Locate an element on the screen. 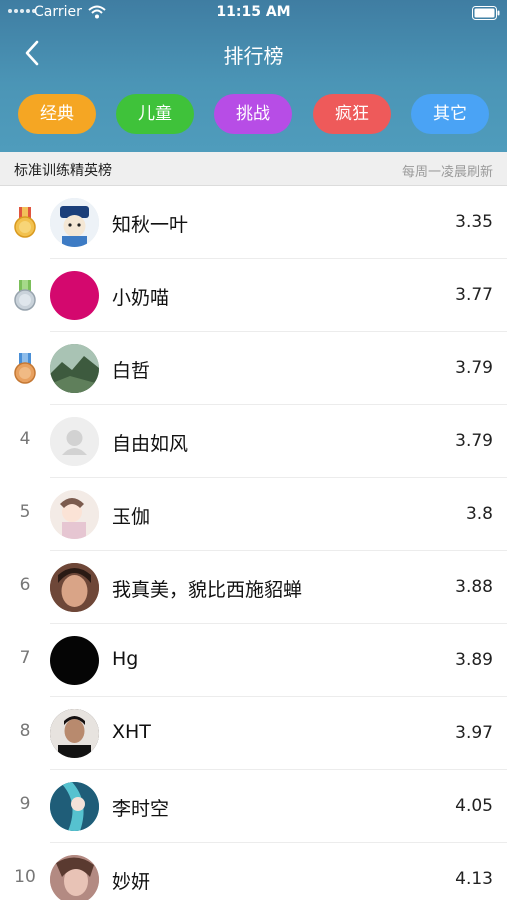  section-title: 标准训练精英榜 is located at coordinates (63, 171).